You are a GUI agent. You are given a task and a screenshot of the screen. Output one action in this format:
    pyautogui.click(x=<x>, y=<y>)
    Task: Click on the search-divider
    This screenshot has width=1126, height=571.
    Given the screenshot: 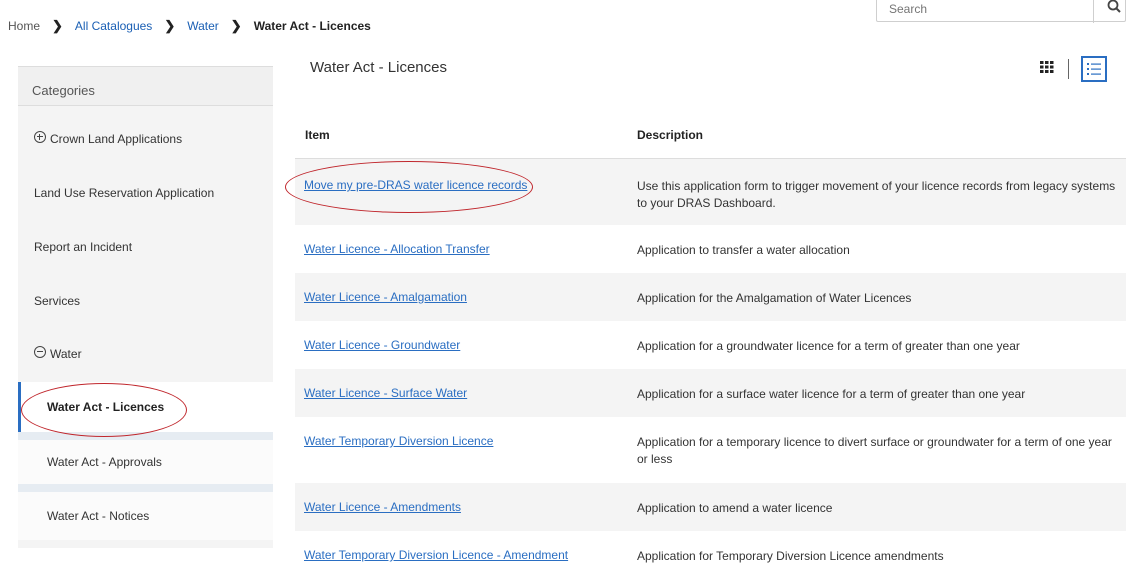 What is the action you would take?
    pyautogui.click(x=1093, y=11)
    